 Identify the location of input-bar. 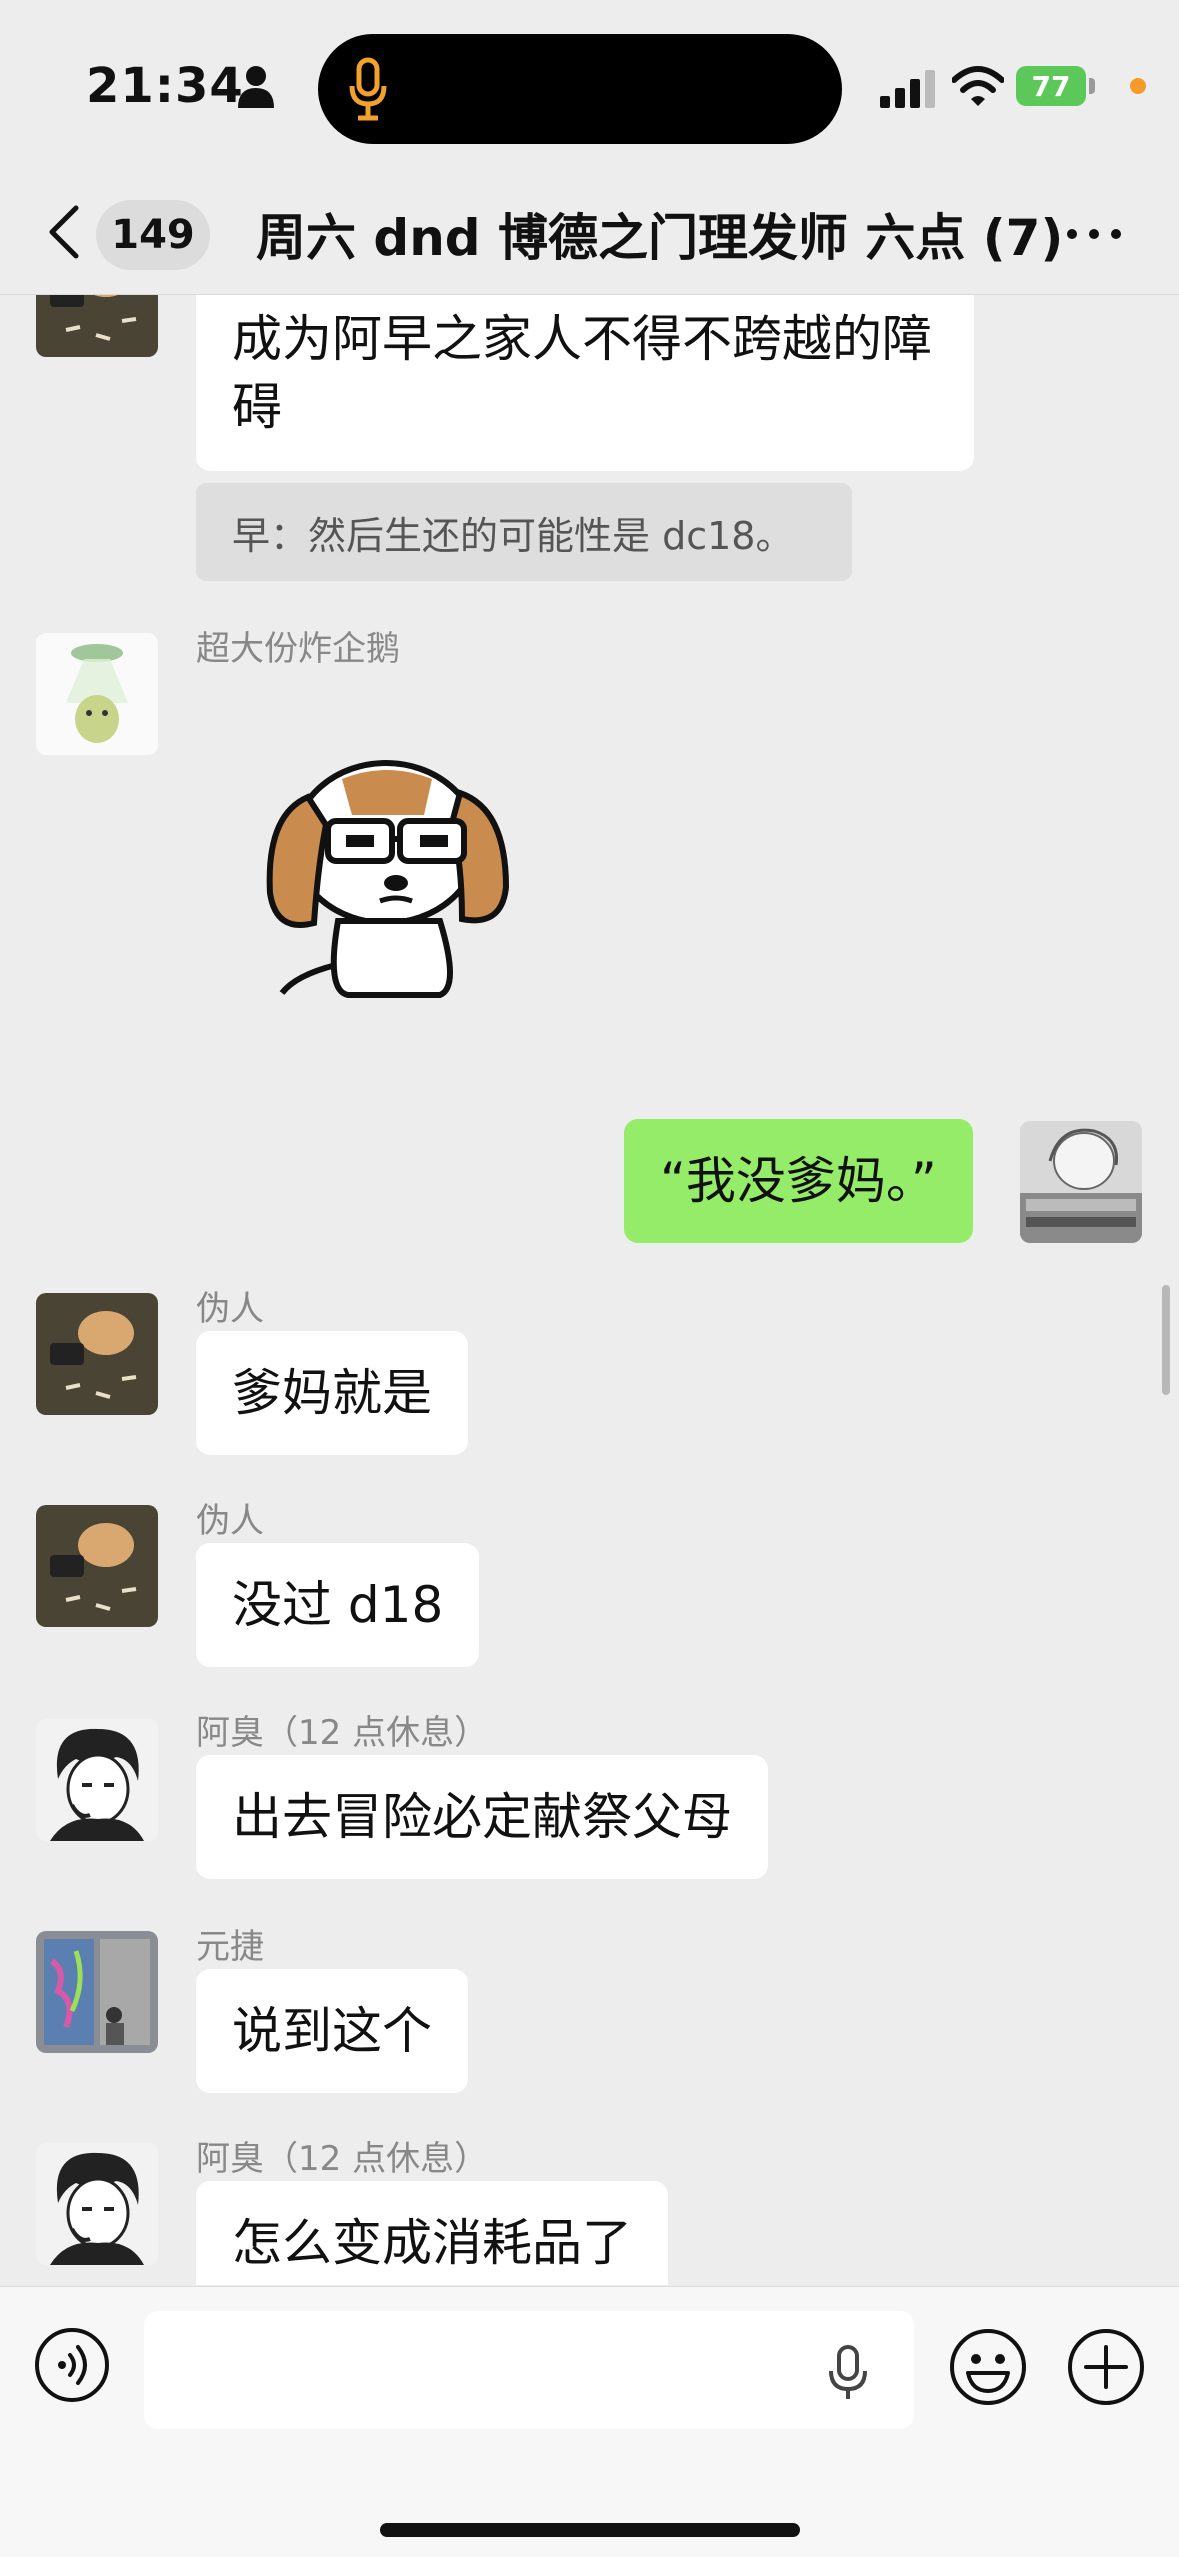
(589, 2421).